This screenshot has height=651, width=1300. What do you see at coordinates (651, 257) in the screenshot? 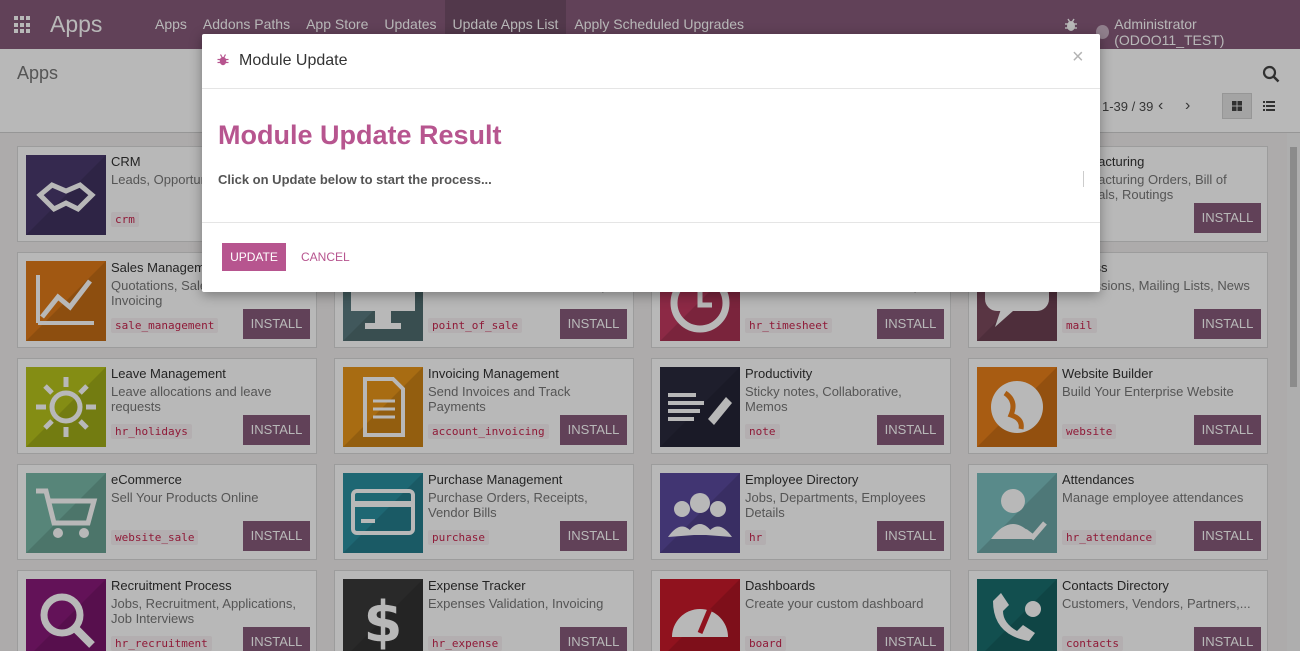
I see `dialog-footer: UPDATE CANCEL` at bounding box center [651, 257].